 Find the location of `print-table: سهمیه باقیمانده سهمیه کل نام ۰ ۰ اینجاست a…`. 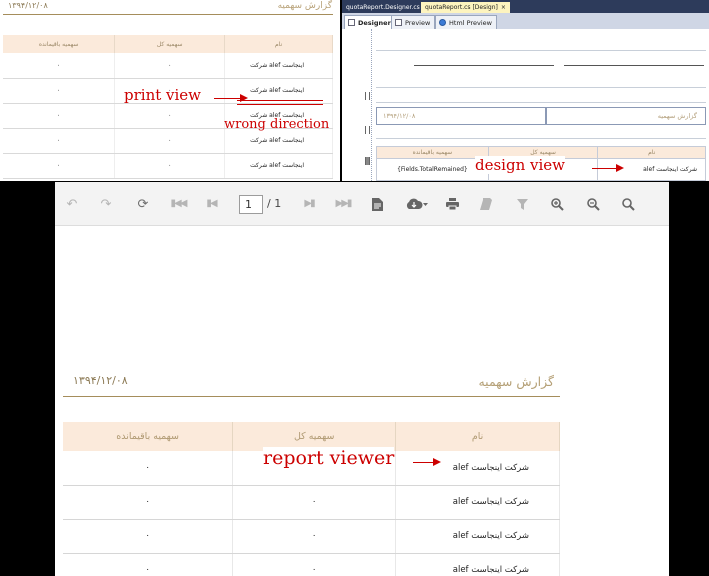

print-table: سهمیه باقیمانده سهمیه کل نام ۰ ۰ اینجاست a… is located at coordinates (168, 107).